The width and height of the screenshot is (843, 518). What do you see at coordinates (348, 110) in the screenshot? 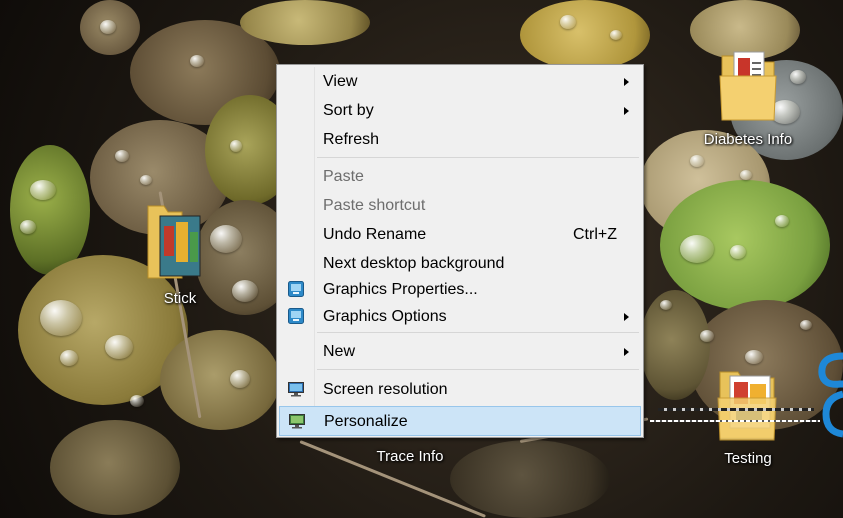
I see `menu-item-label: Sort by` at bounding box center [348, 110].